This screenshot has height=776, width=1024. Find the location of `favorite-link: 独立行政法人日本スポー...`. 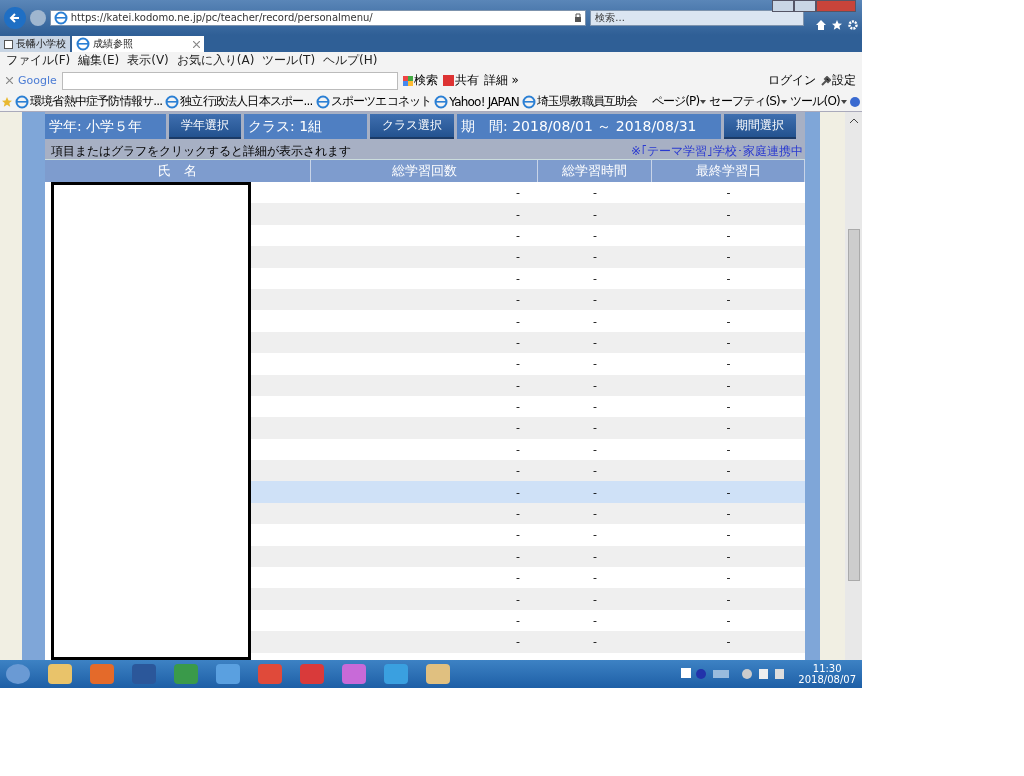

favorite-link: 独立行政法人日本スポー... is located at coordinates (239, 101).